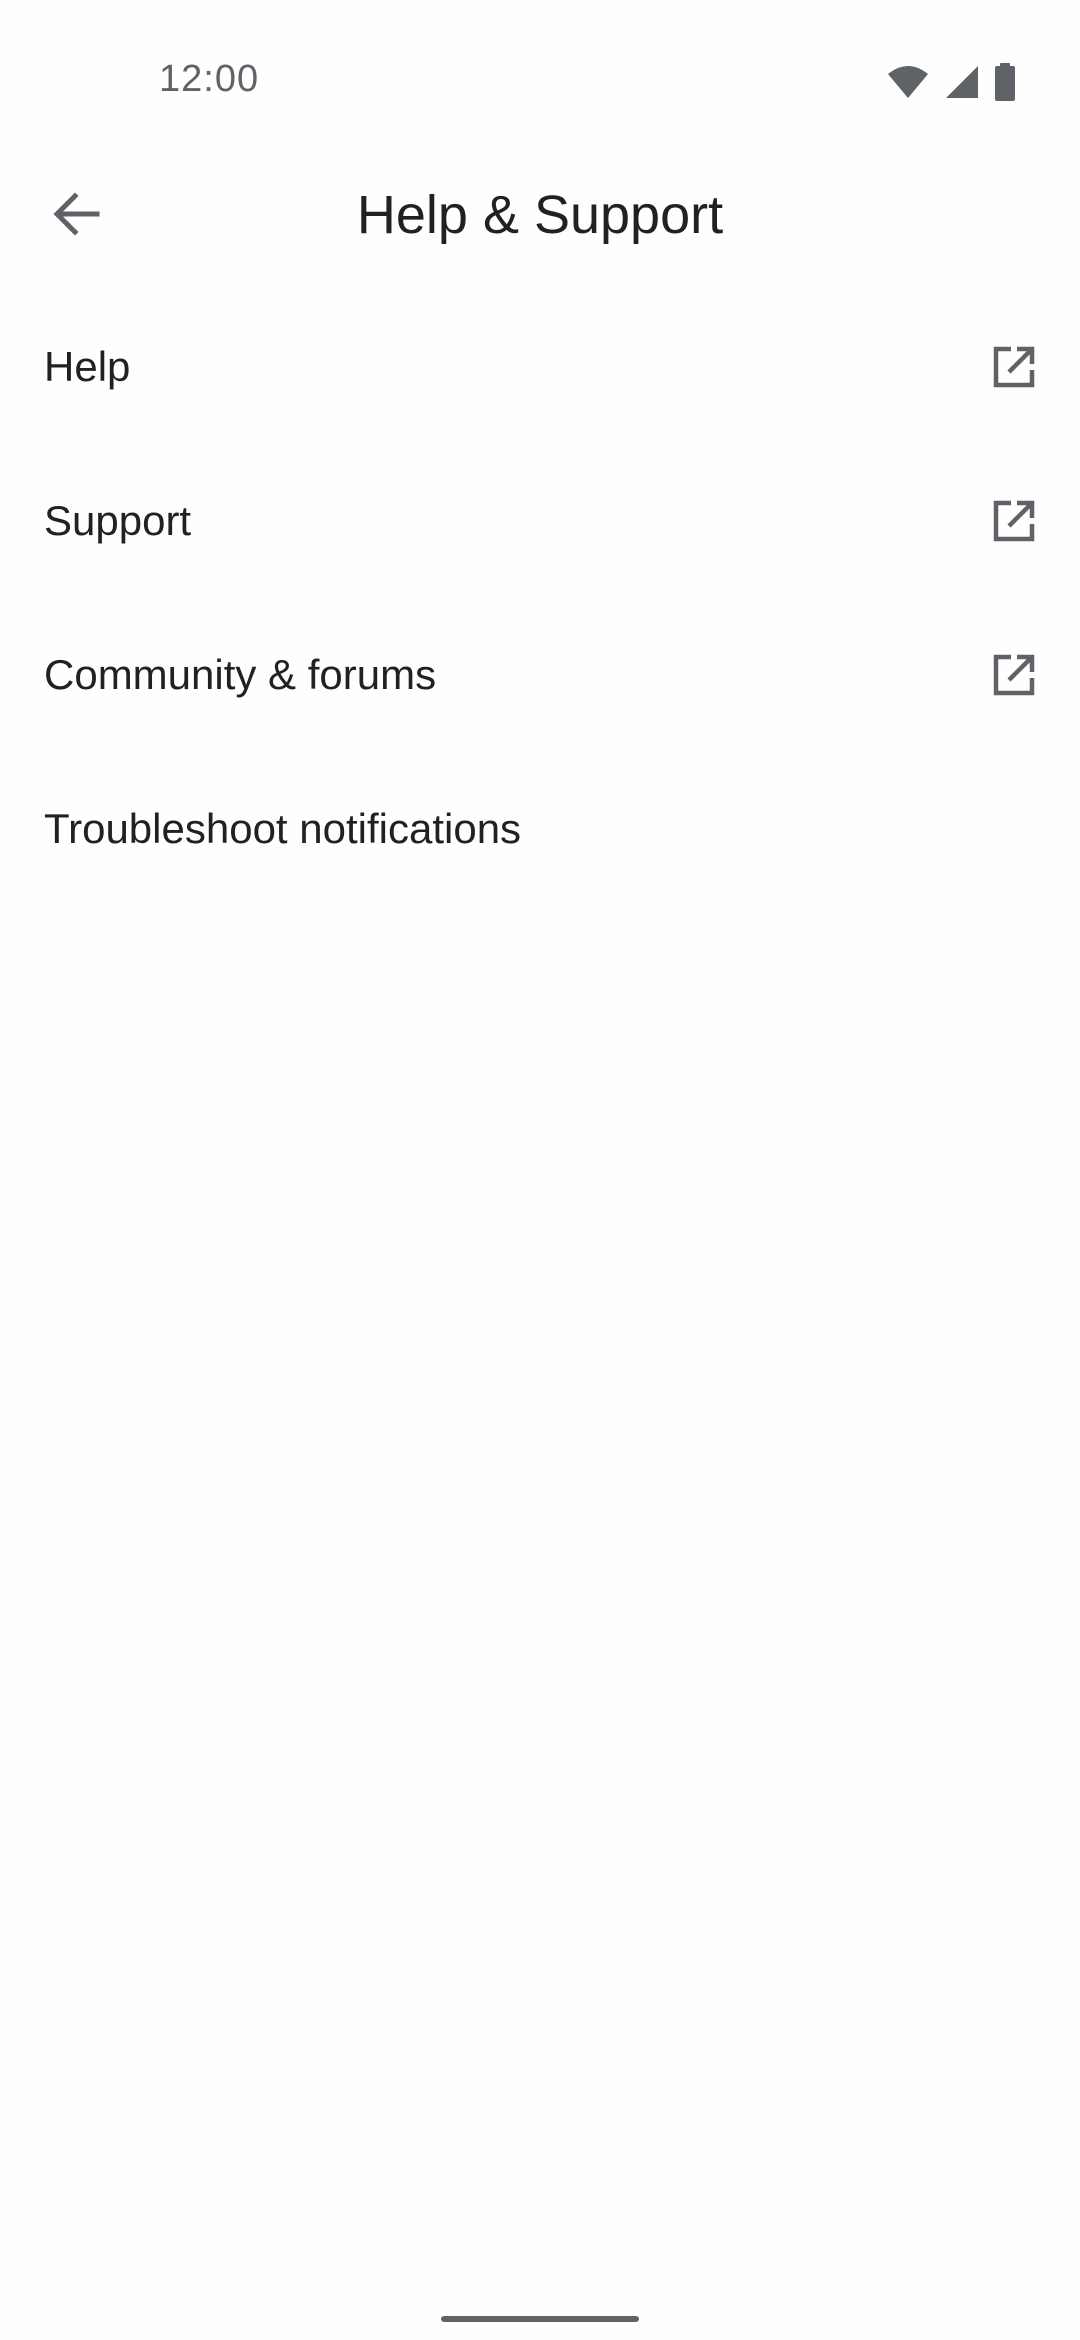  What do you see at coordinates (283, 828) in the screenshot?
I see `list-item-label: Troubleshoot notifications` at bounding box center [283, 828].